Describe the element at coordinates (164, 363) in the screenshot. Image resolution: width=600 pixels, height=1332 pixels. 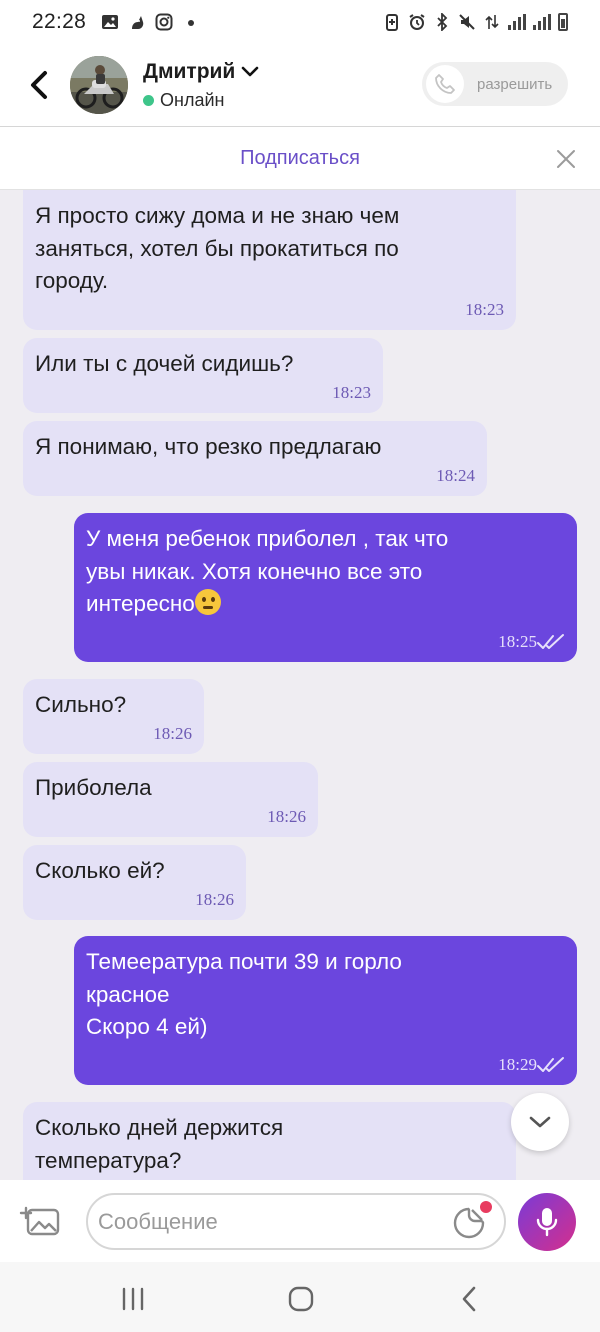
I see `message-text: Или ты с дочей сидишь?` at that location.